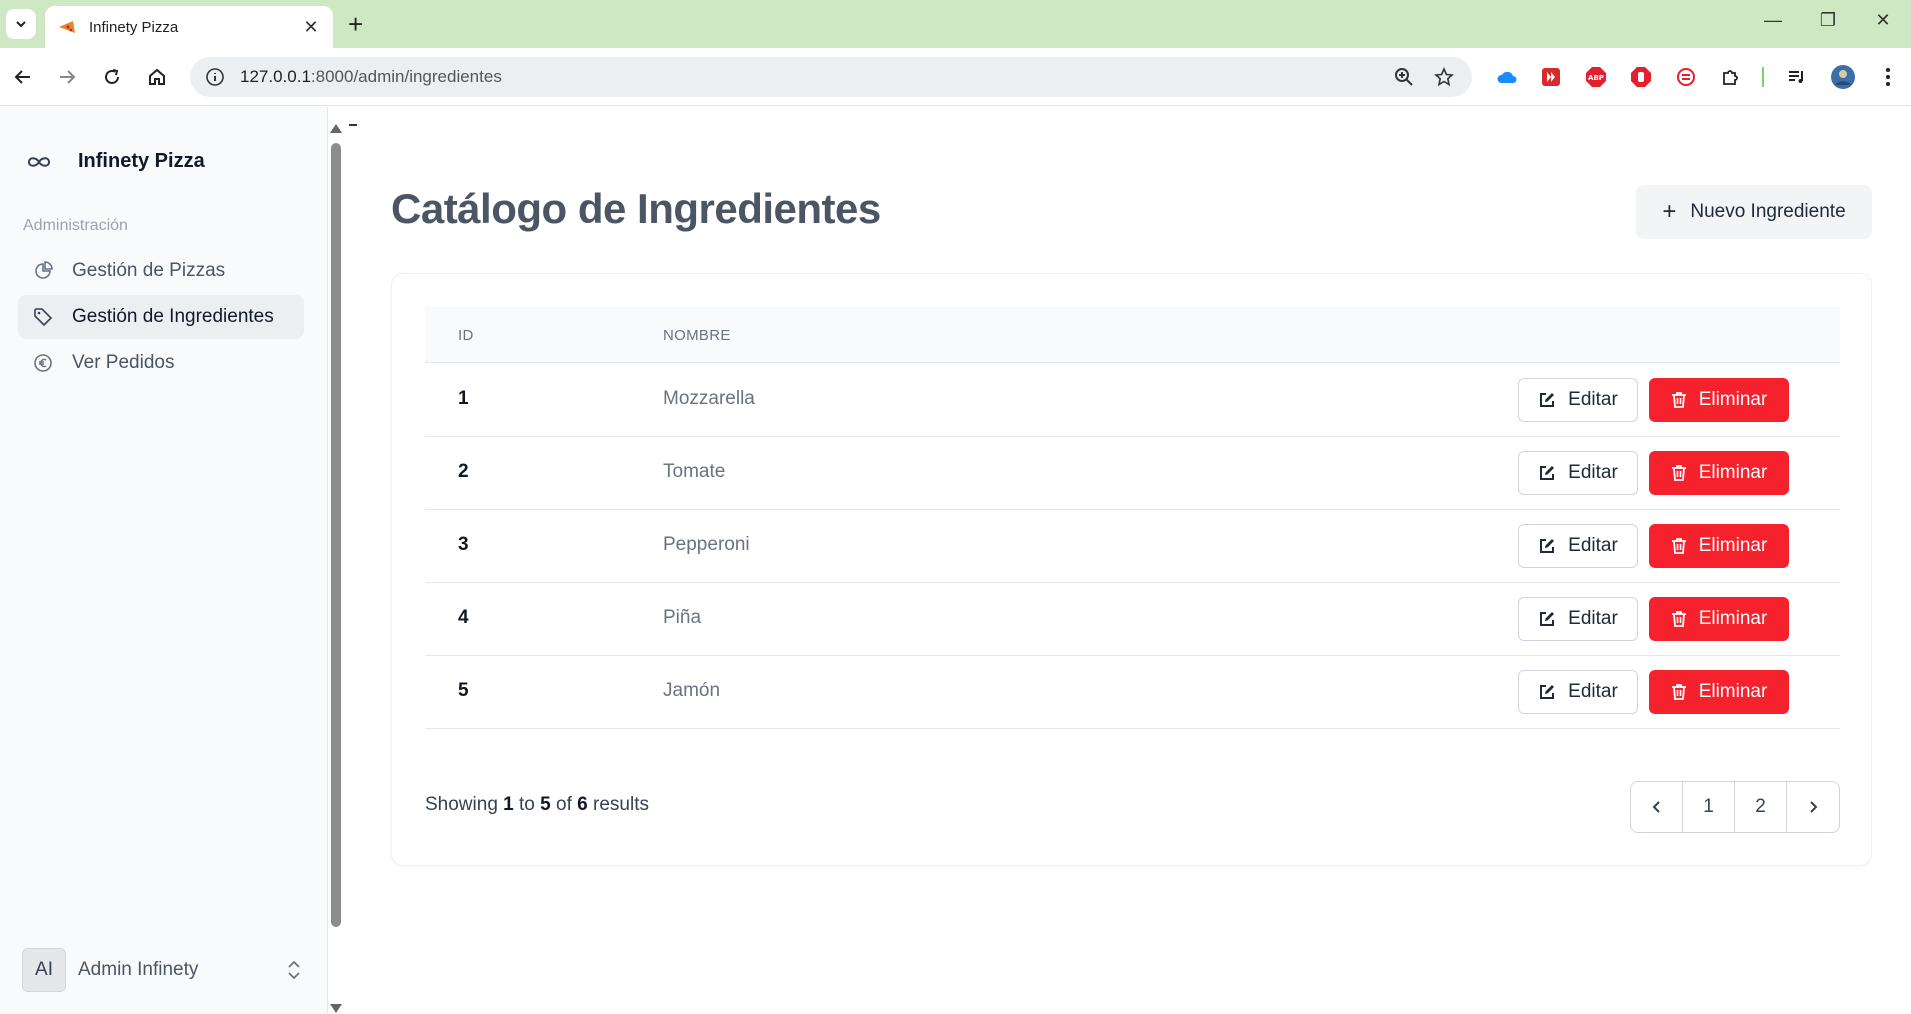 The width and height of the screenshot is (1911, 1014). I want to click on scroll-up-arrow, so click(336, 128).